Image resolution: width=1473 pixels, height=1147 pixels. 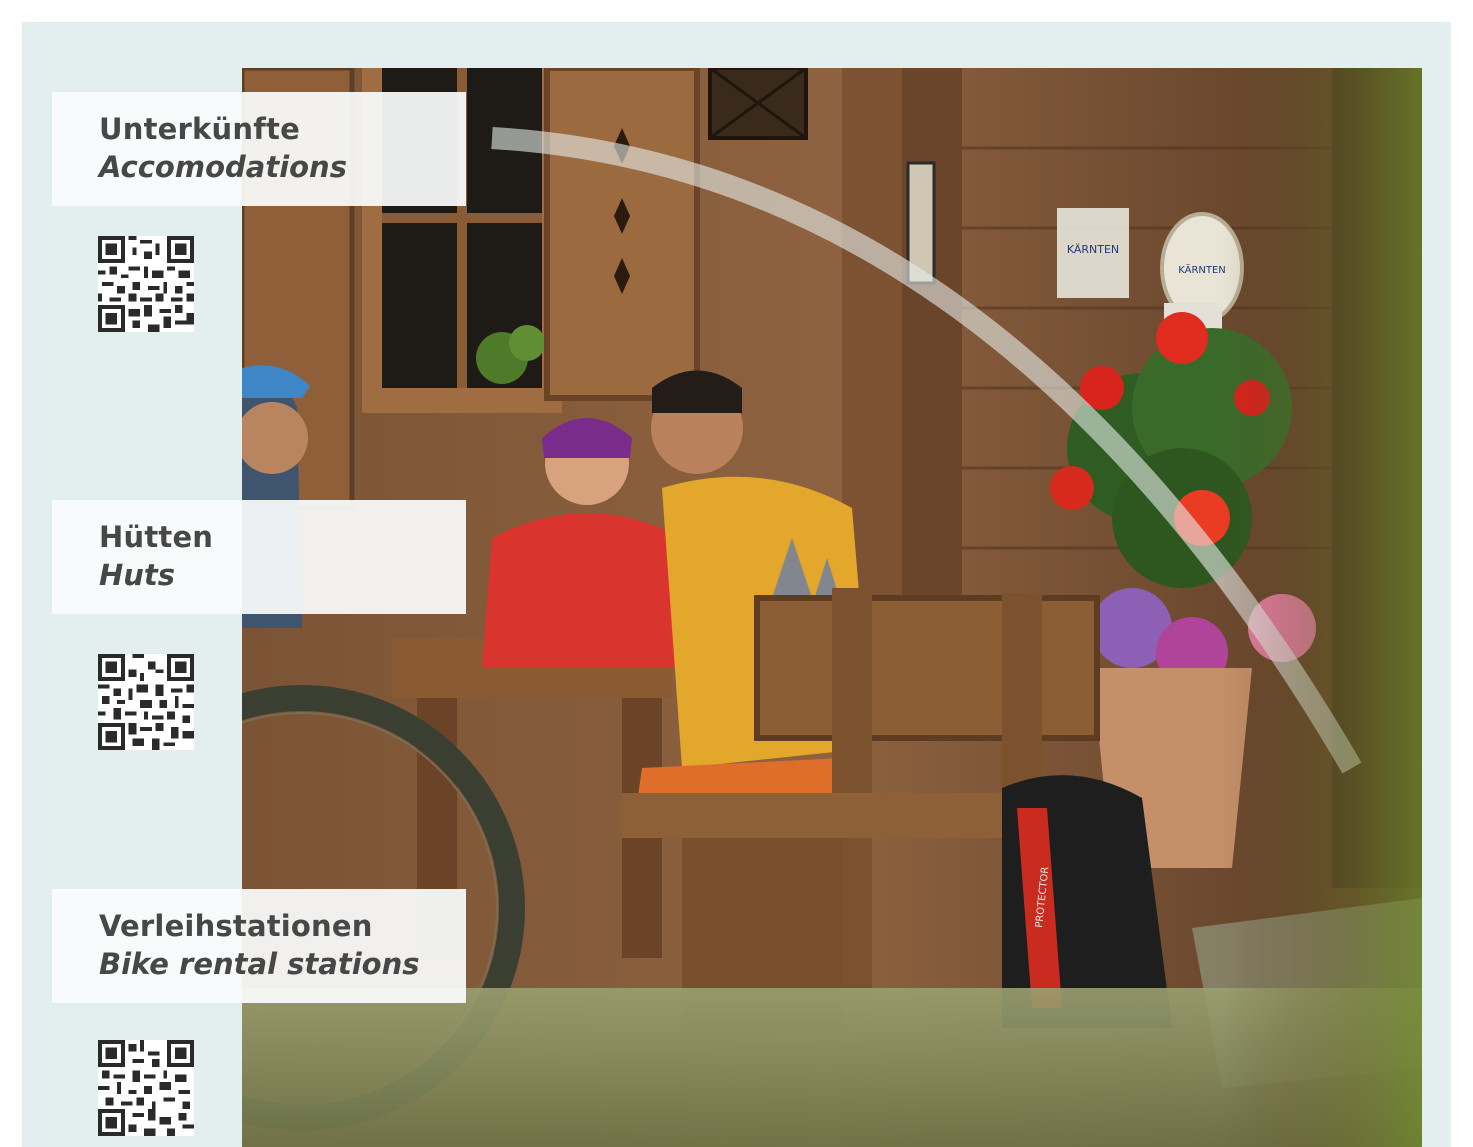 What do you see at coordinates (259, 946) in the screenshot?
I see `bike-rental-card: Verleihstationen Bike rental stations` at bounding box center [259, 946].